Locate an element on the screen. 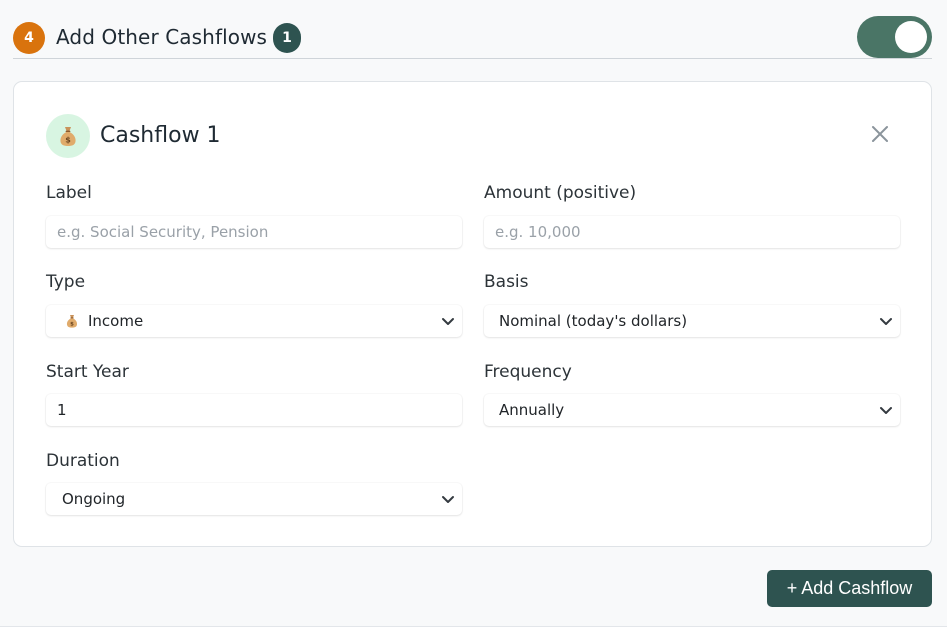 This screenshot has width=947, height=627. close-icon is located at coordinates (880, 134).